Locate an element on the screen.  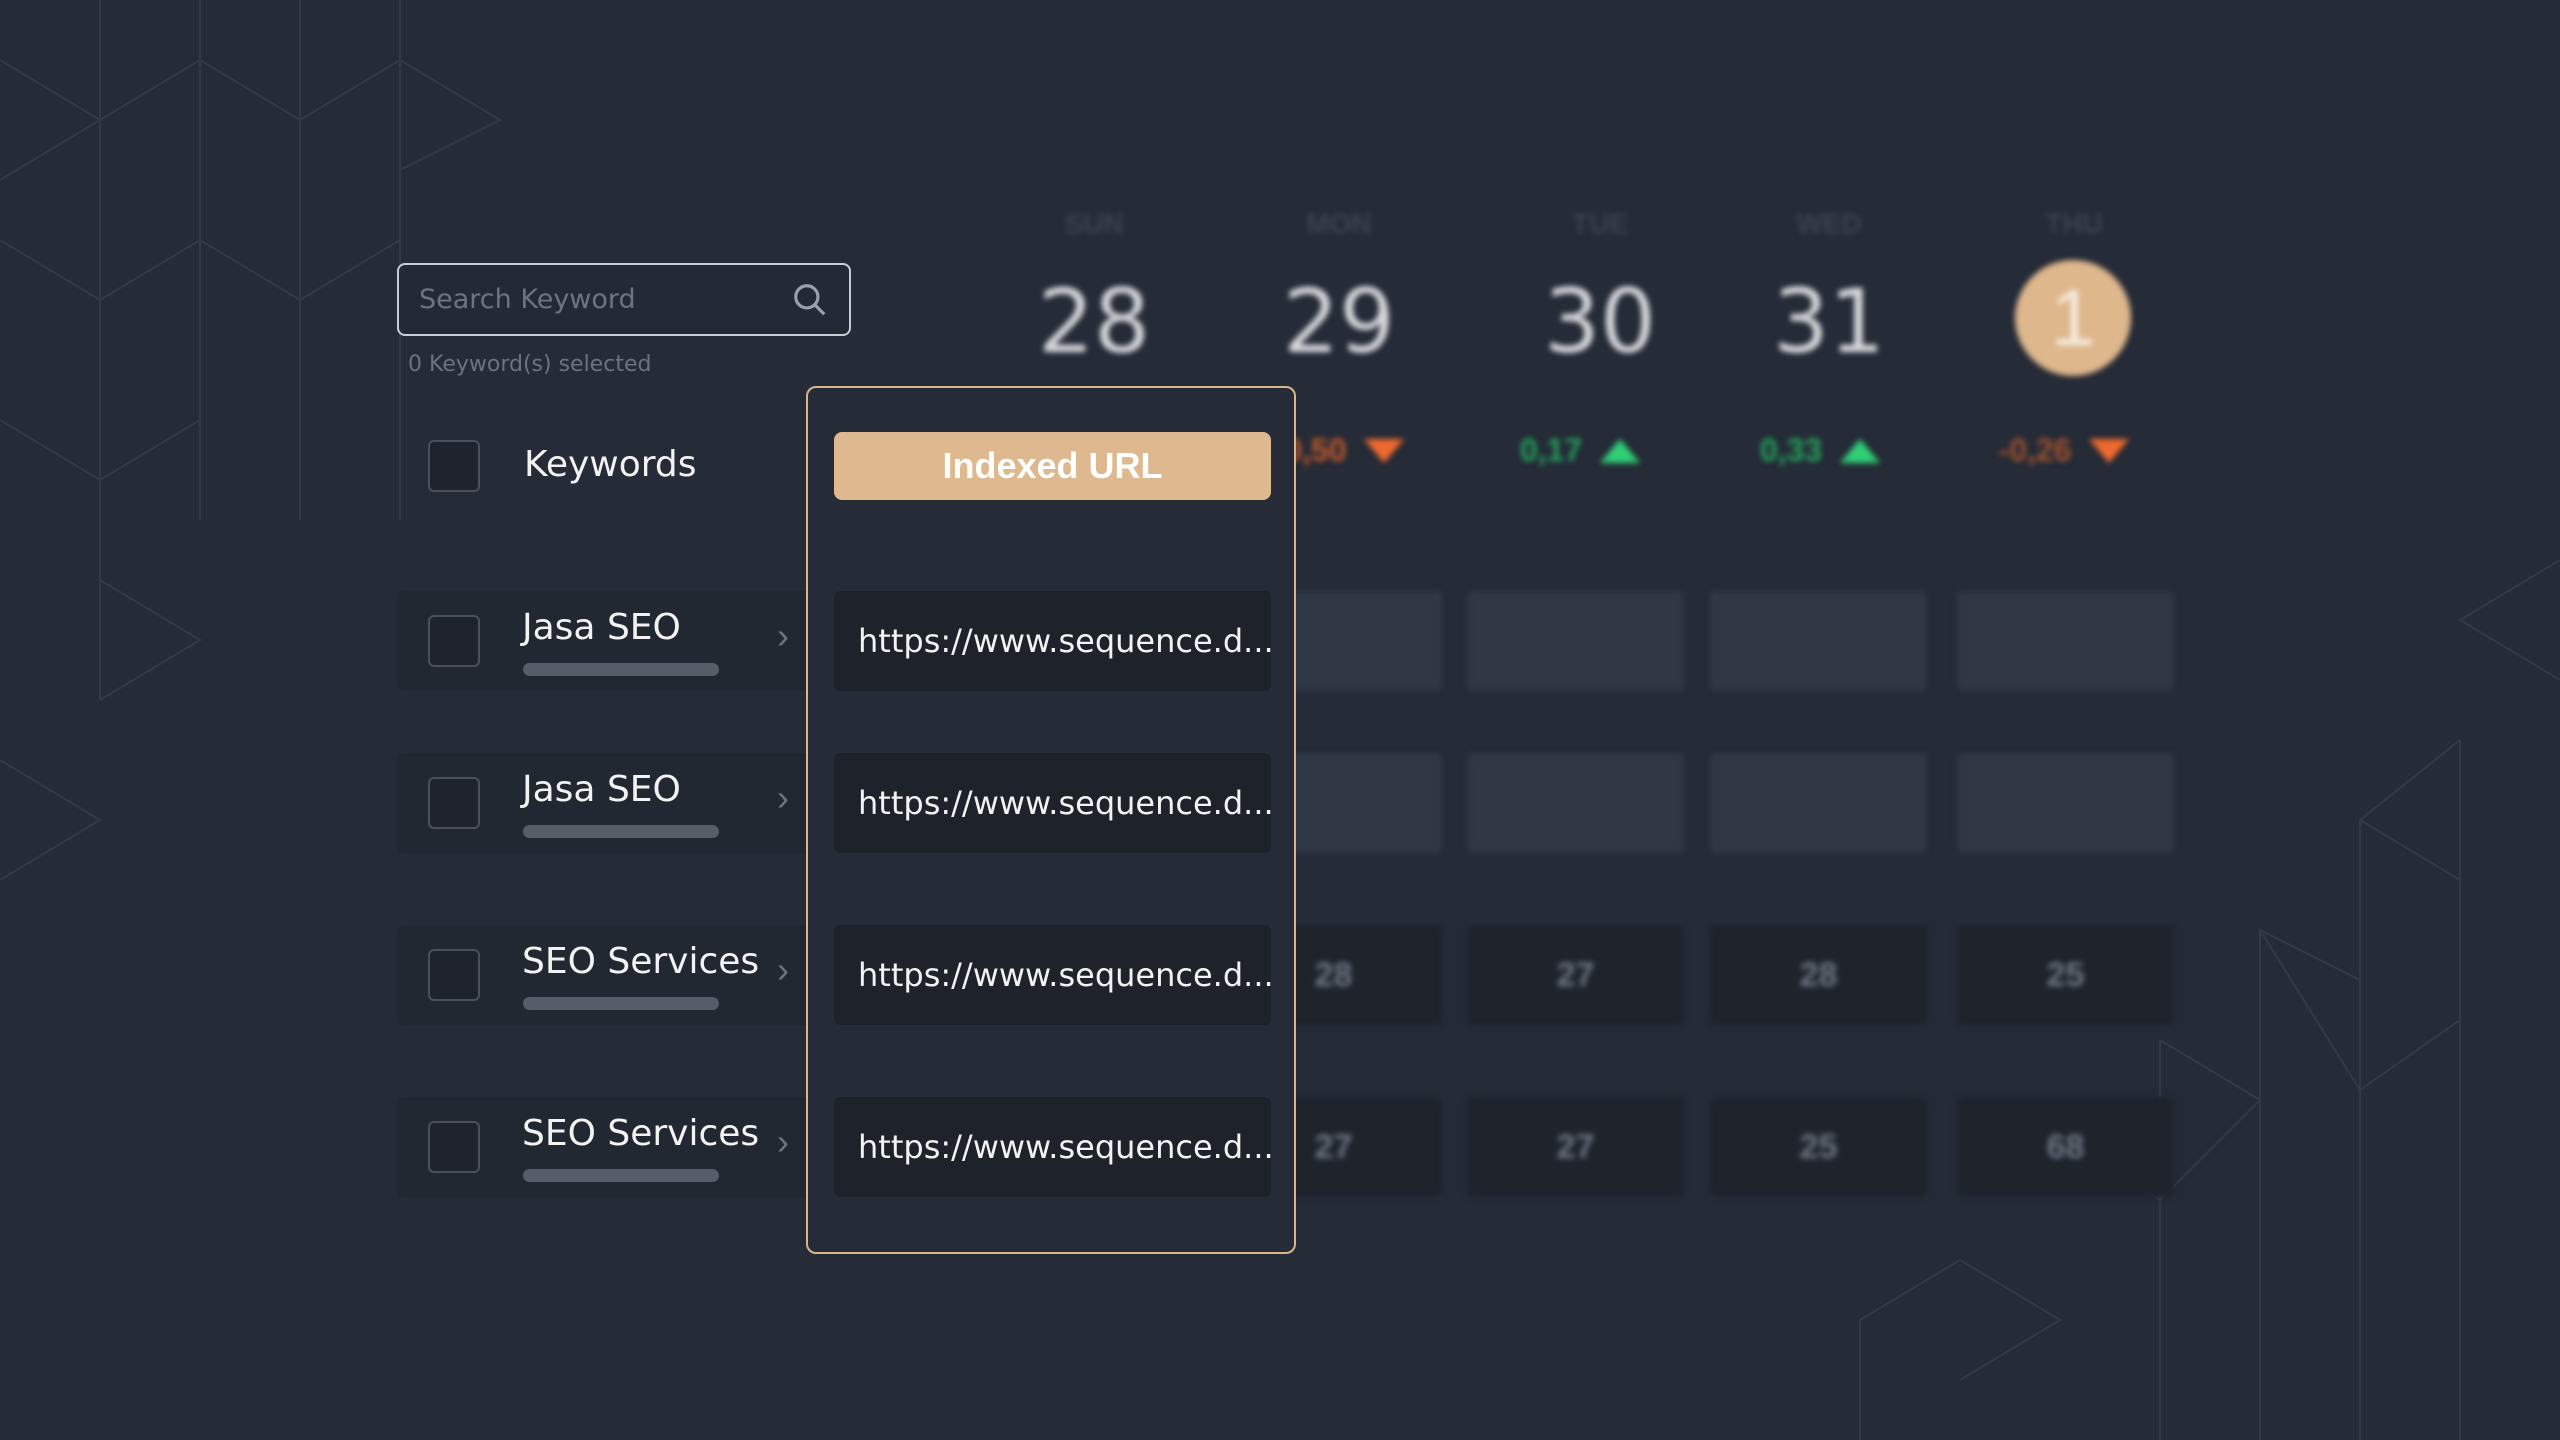
delta-thu: -0,26 is located at coordinates (2064, 450).